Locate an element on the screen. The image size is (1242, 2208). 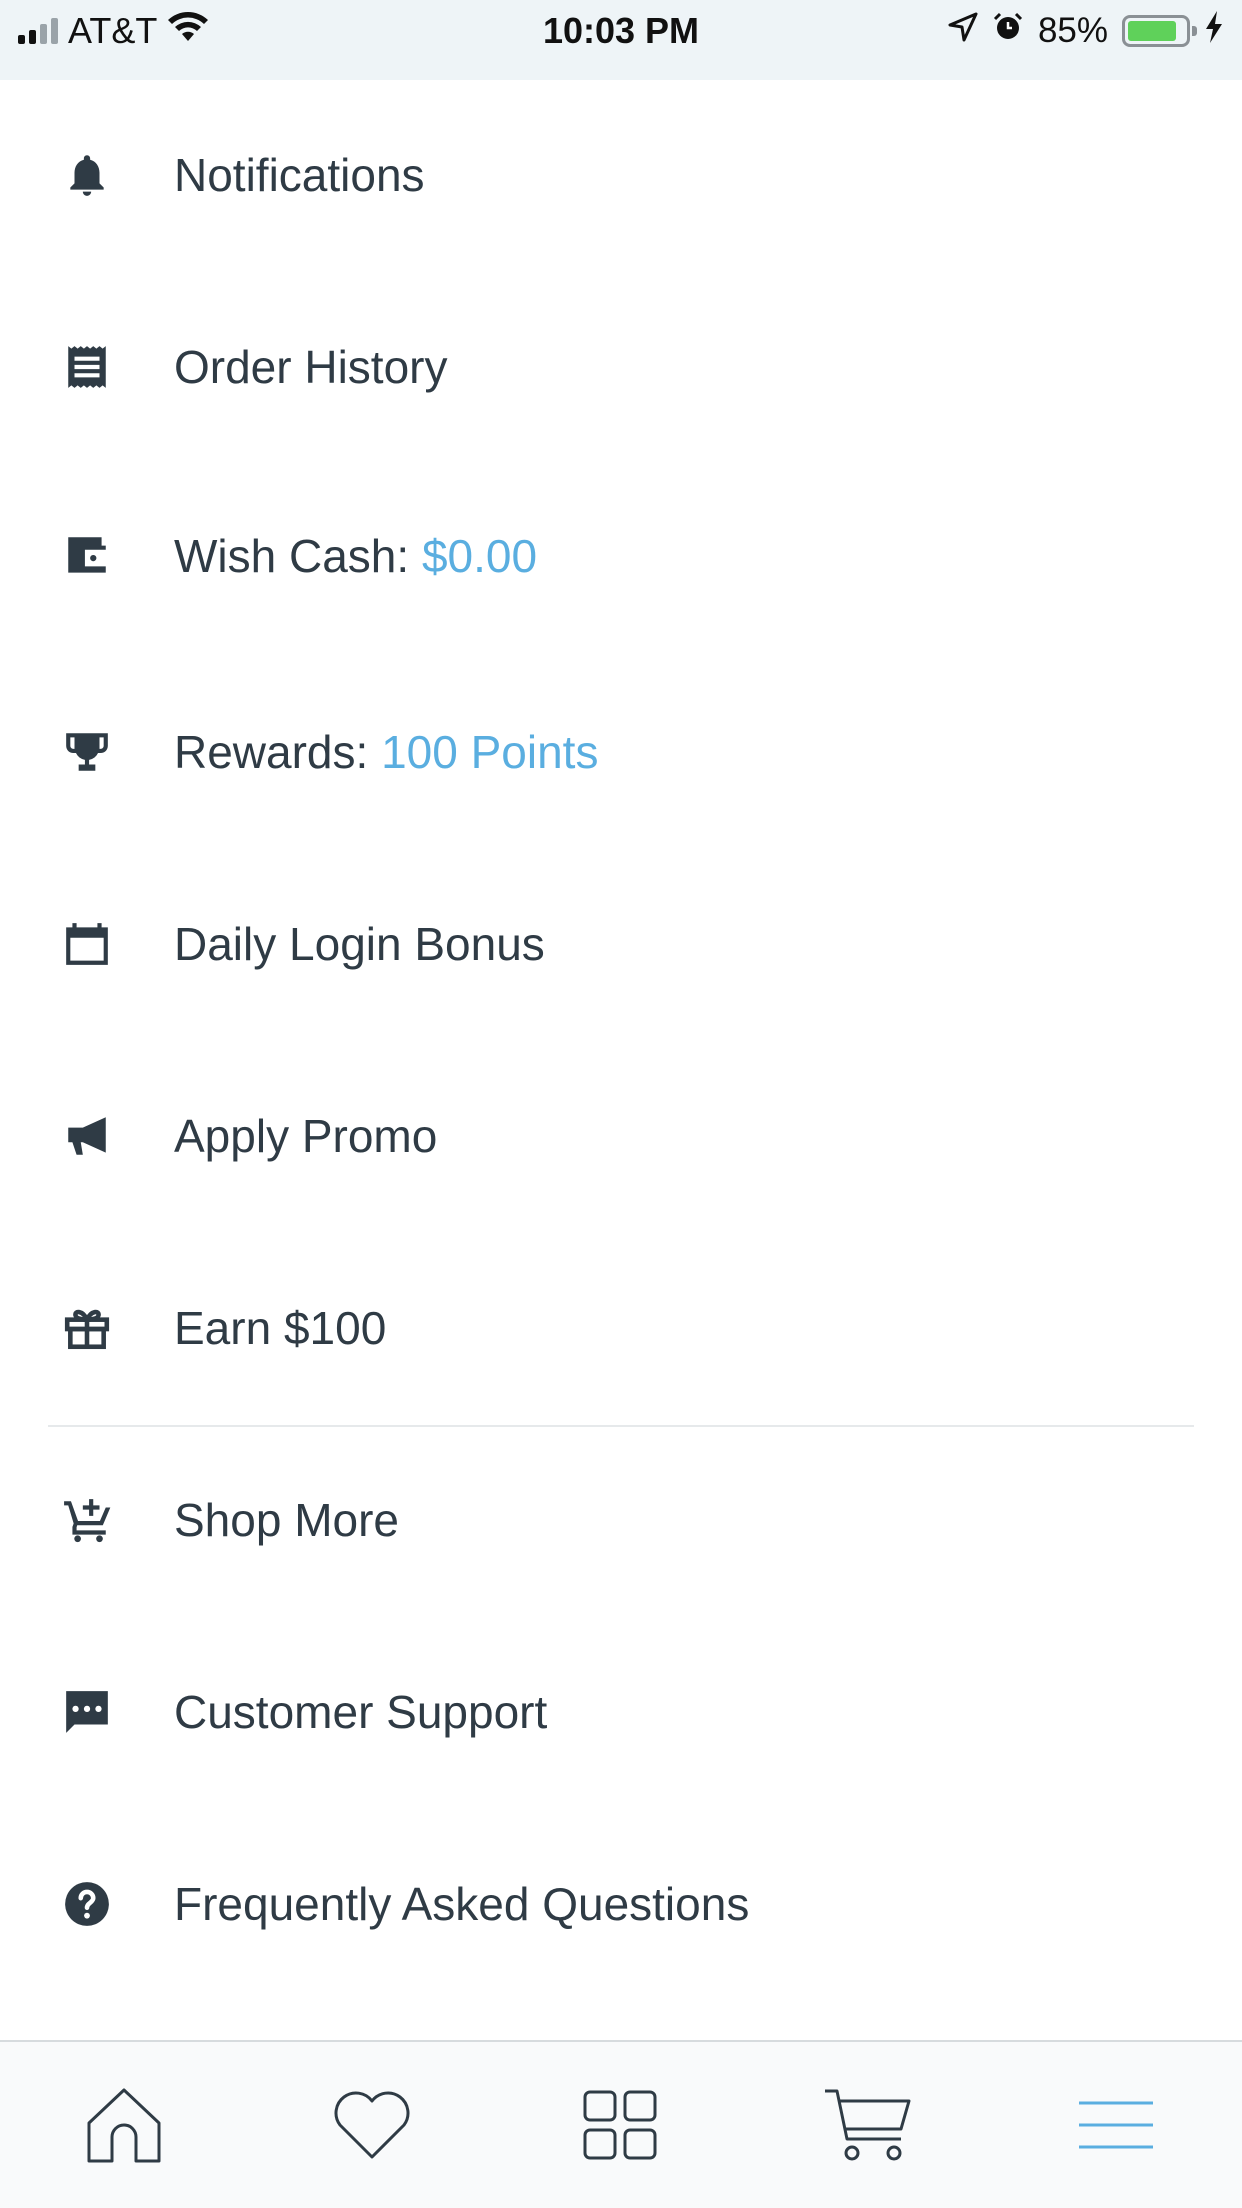
heart-icon is located at coordinates (372, 2125).